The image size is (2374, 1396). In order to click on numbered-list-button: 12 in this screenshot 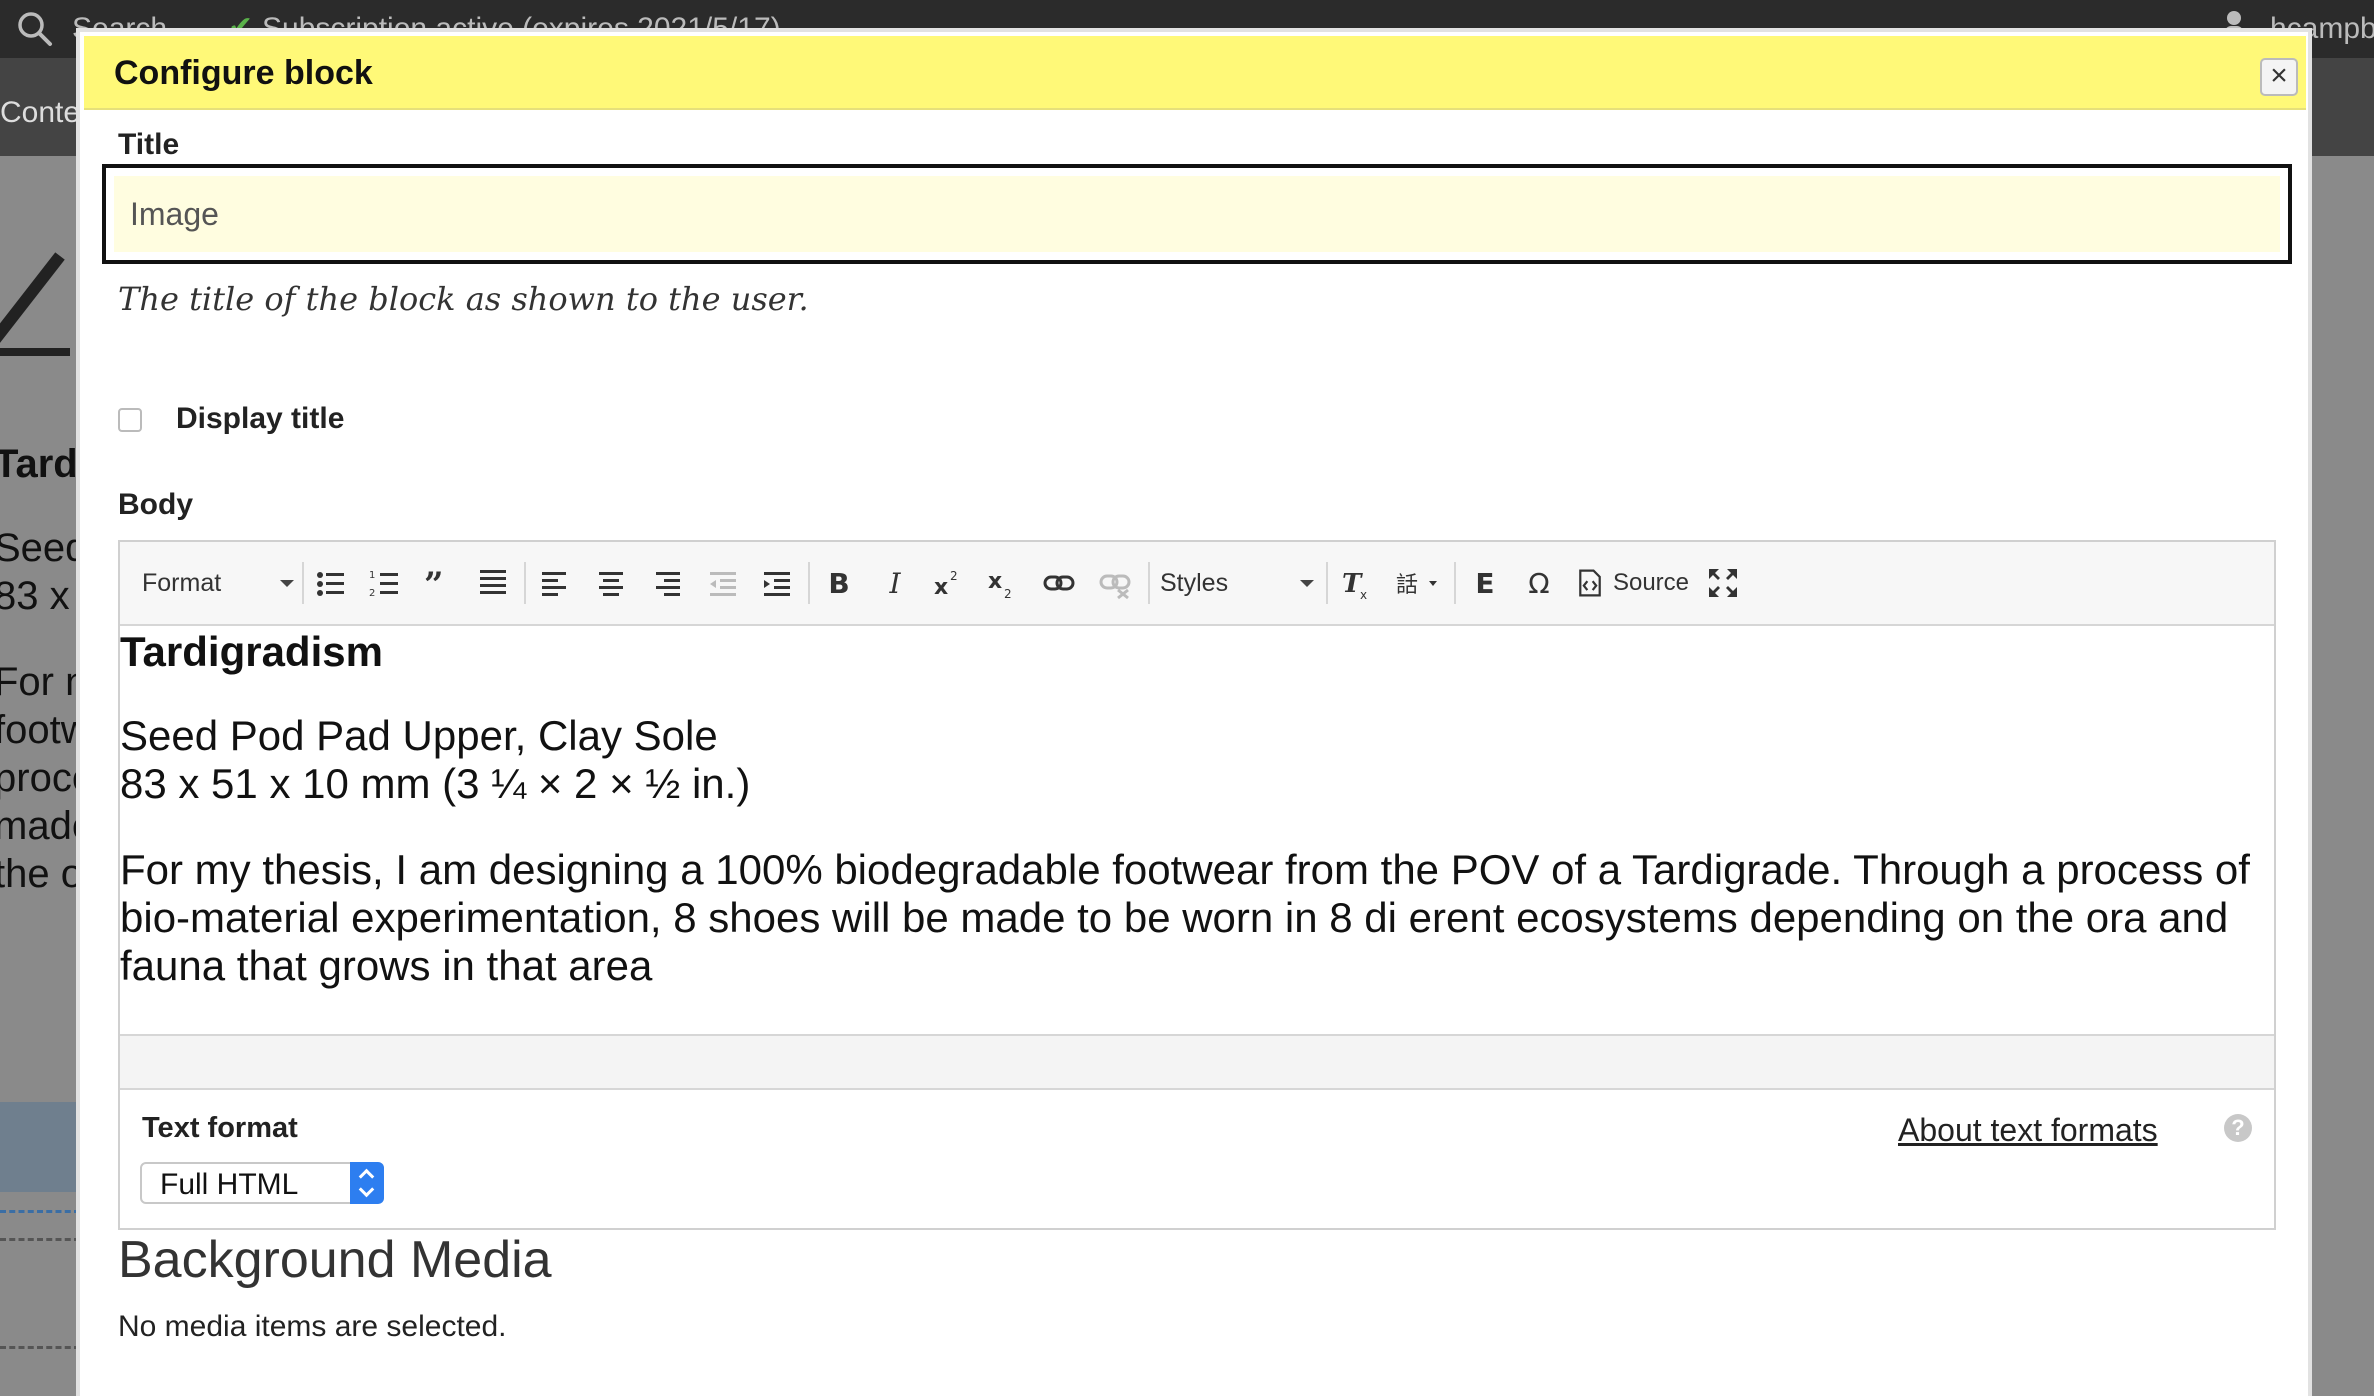, I will do `click(385, 583)`.